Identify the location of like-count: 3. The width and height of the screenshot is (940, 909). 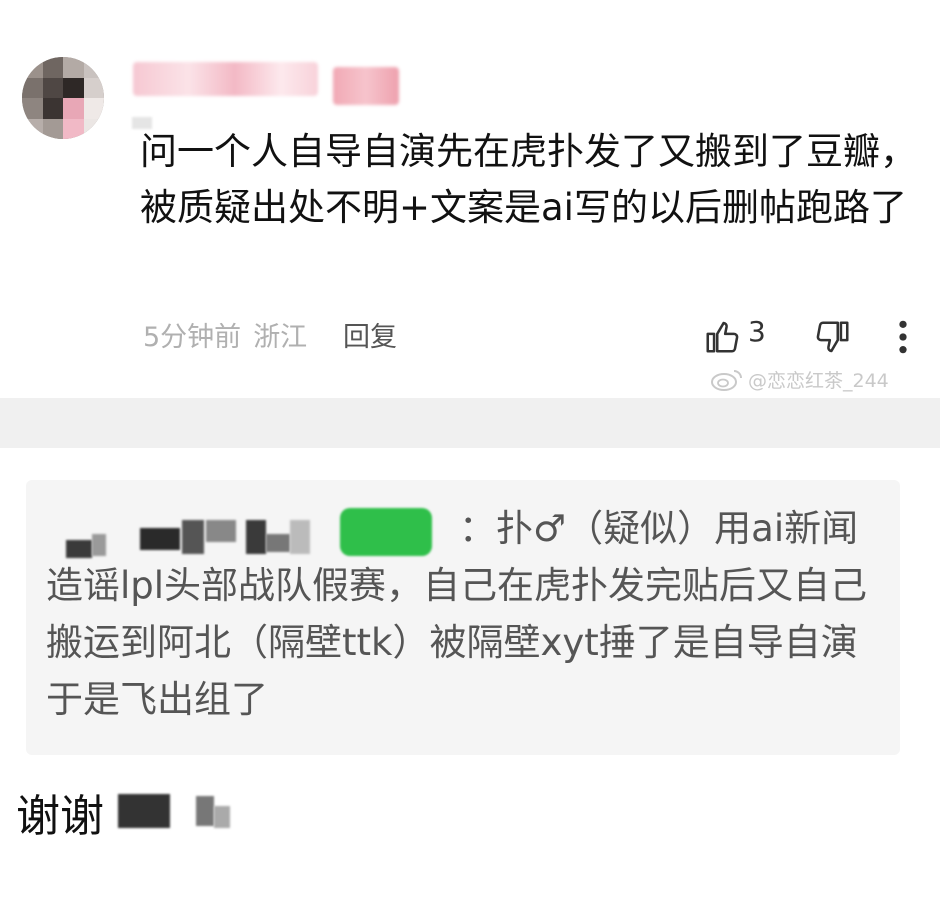
(757, 331).